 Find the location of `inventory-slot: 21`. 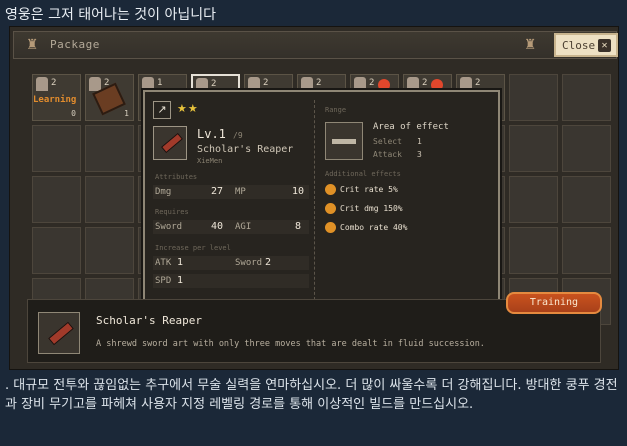

inventory-slot: 21 is located at coordinates (109, 97).